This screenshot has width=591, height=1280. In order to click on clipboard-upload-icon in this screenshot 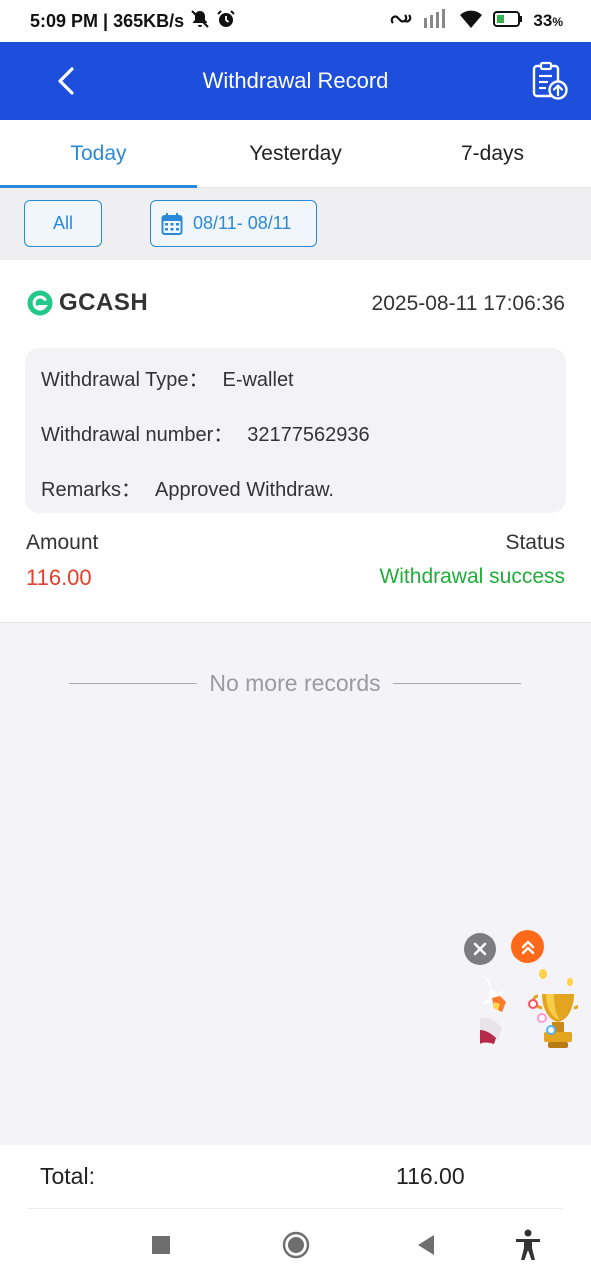, I will do `click(550, 80)`.